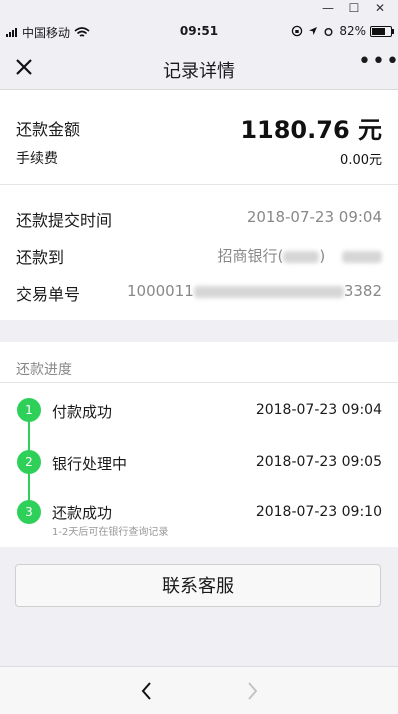 The height and width of the screenshot is (714, 398). Describe the element at coordinates (199, 71) in the screenshot. I see `page-title: 记录详情` at that location.